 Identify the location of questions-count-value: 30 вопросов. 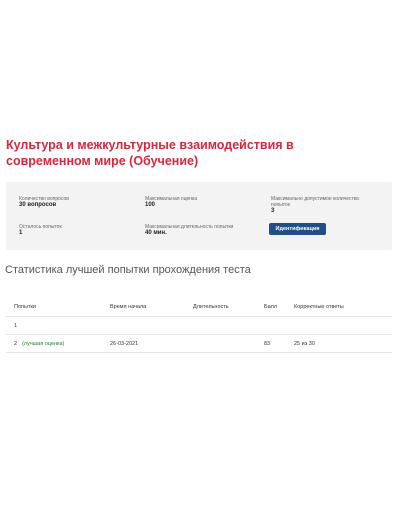
(38, 205).